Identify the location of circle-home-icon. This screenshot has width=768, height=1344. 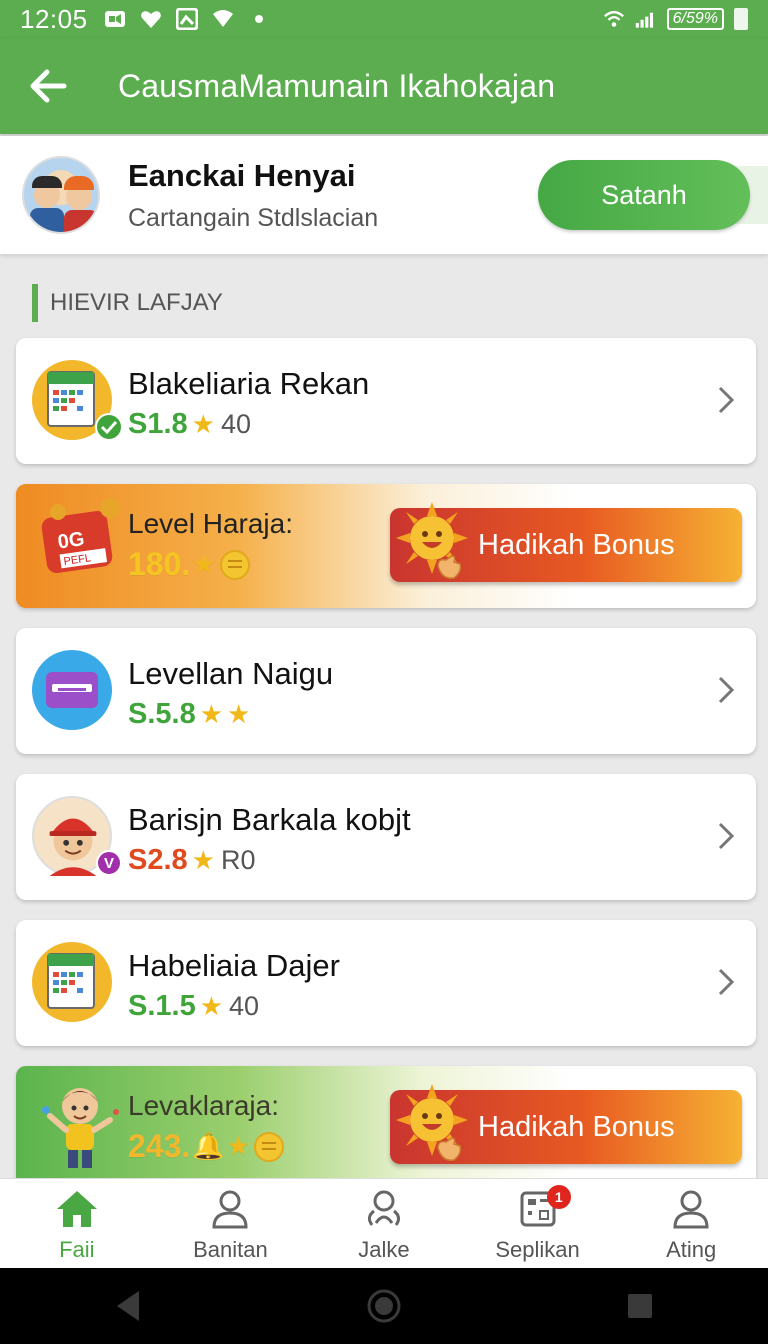
(384, 1306).